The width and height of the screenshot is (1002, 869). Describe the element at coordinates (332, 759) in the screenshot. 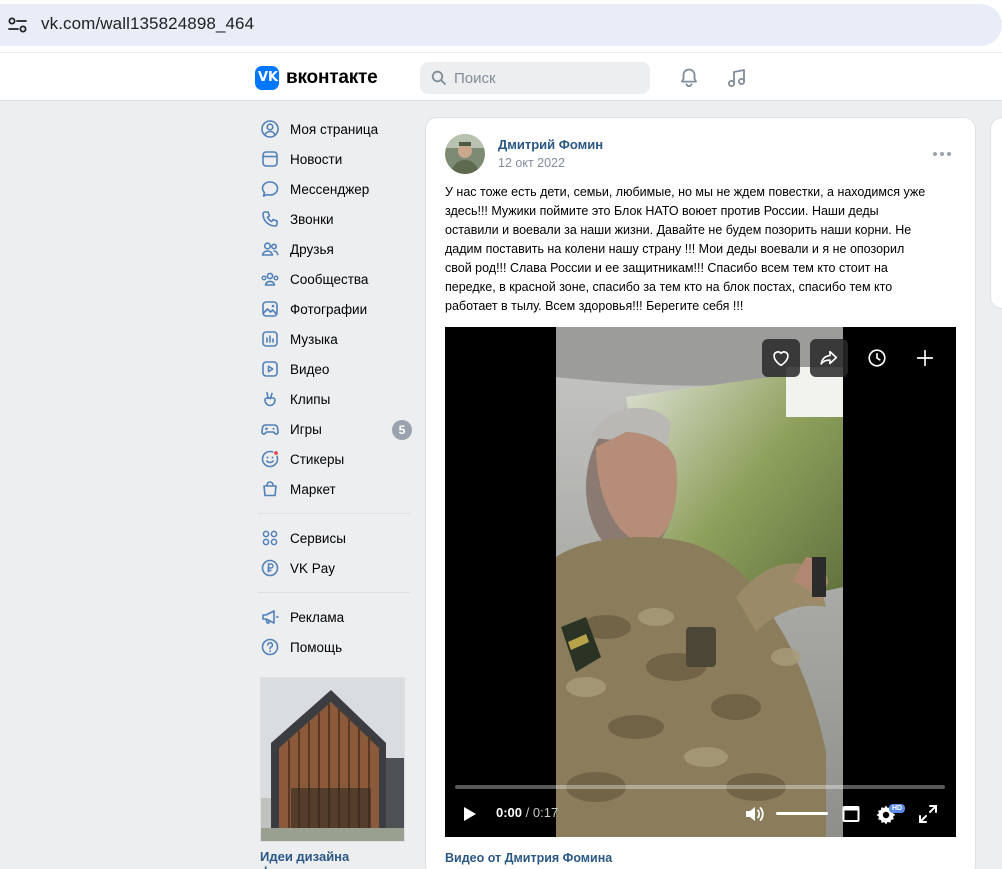

I see `ad-image` at that location.